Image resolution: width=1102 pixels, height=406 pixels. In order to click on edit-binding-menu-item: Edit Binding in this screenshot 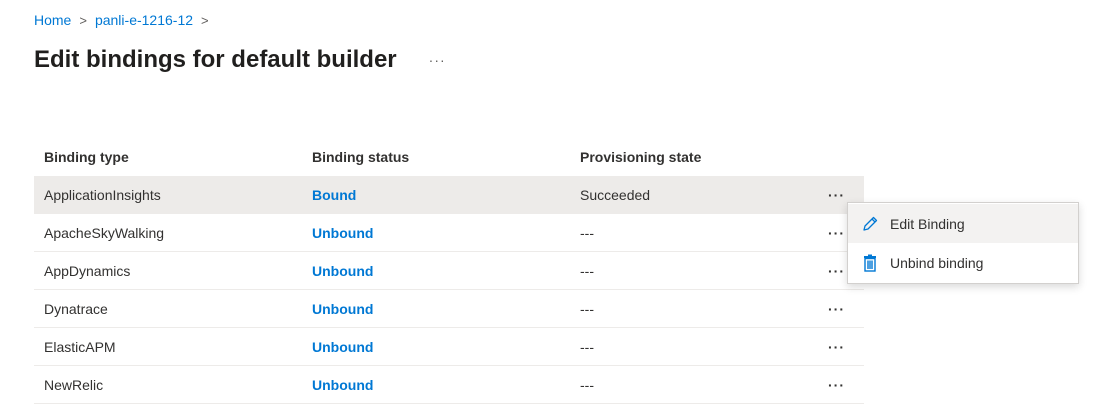, I will do `click(963, 223)`.